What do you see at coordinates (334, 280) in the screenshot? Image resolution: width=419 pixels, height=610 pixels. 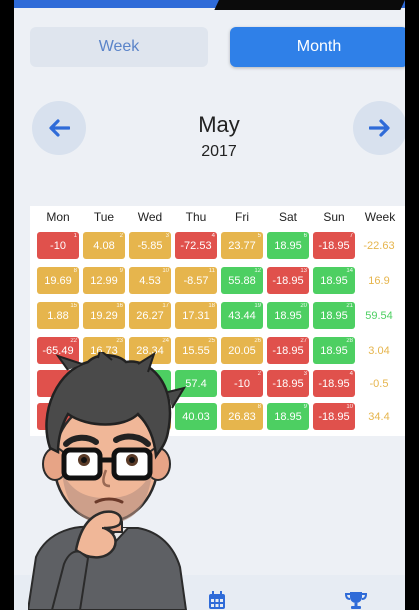 I see `day-cell: 18.95 14` at bounding box center [334, 280].